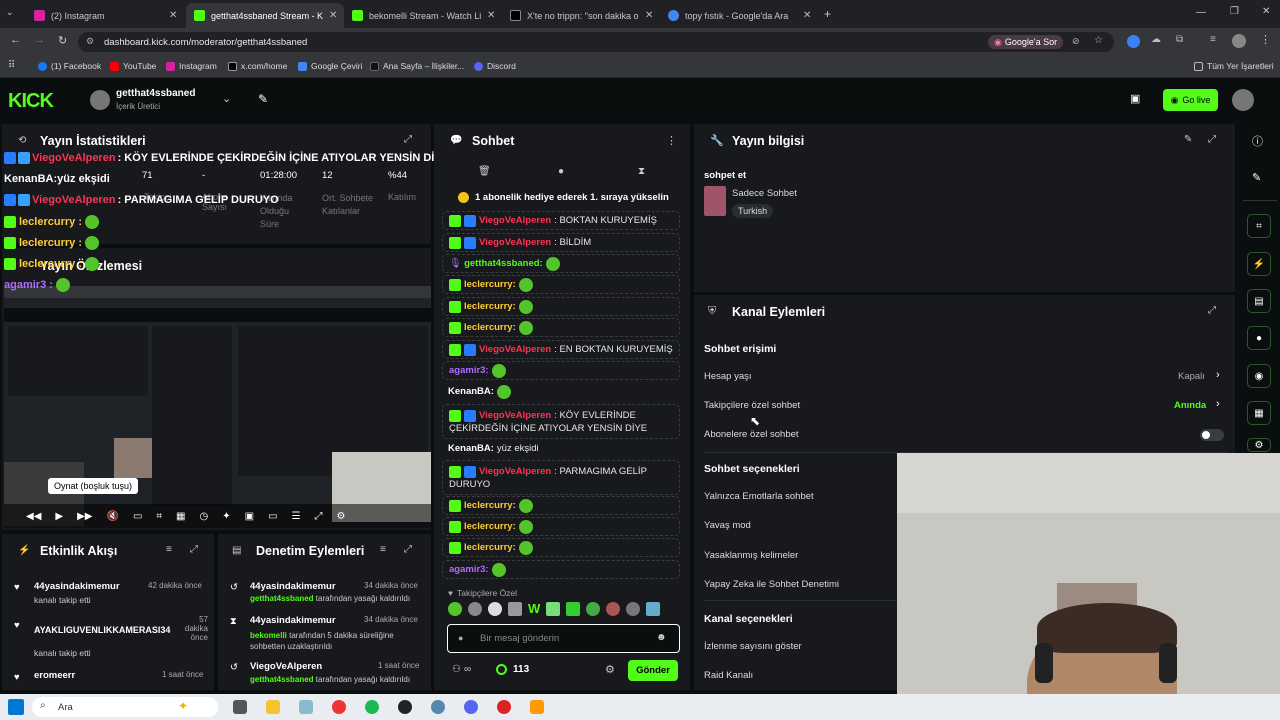 The height and width of the screenshot is (720, 1280). Describe the element at coordinates (65, 707) in the screenshot. I see `taskbar-search-placeholder: Ara` at that location.